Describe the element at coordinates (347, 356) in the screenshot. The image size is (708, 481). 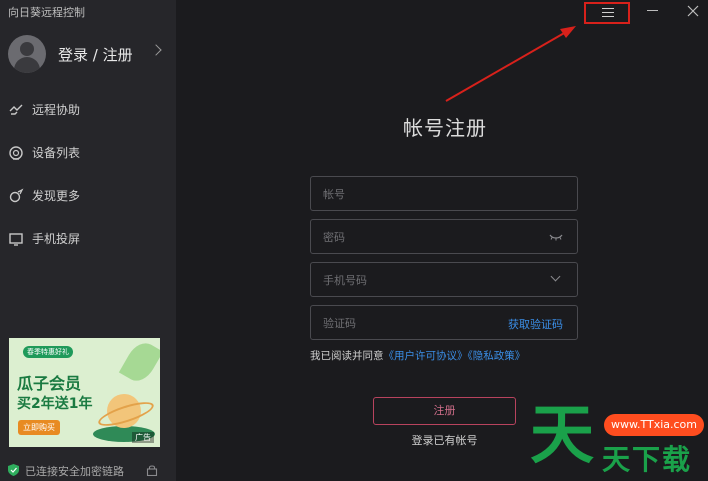
I see `agree-label: 我已阅读并同意` at that location.